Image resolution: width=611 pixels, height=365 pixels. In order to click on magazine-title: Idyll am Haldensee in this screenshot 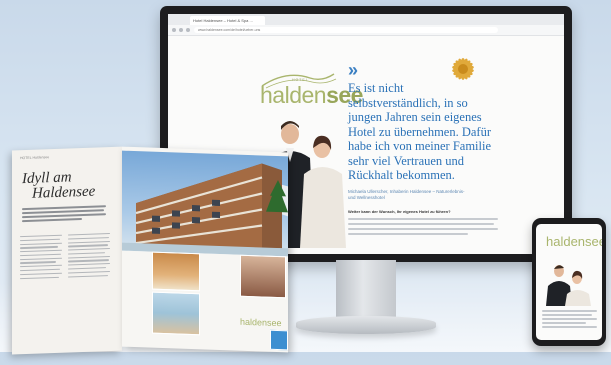, I will do `click(59, 186)`.